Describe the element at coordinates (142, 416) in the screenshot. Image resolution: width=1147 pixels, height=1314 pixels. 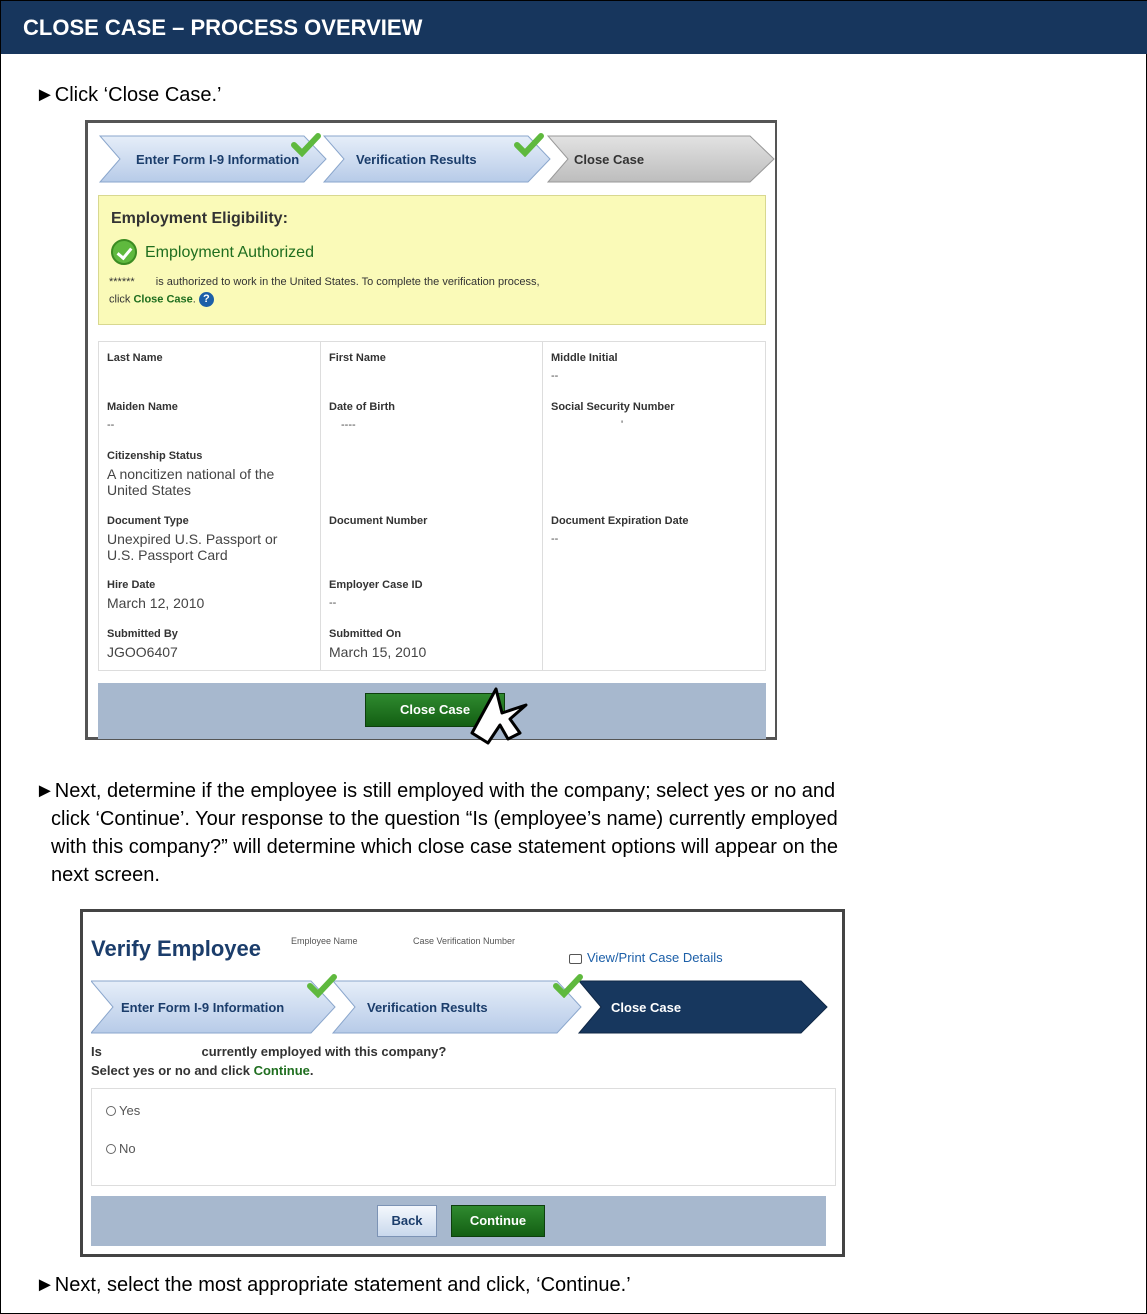
I see `field-maiden-name: Maiden Name --` at that location.